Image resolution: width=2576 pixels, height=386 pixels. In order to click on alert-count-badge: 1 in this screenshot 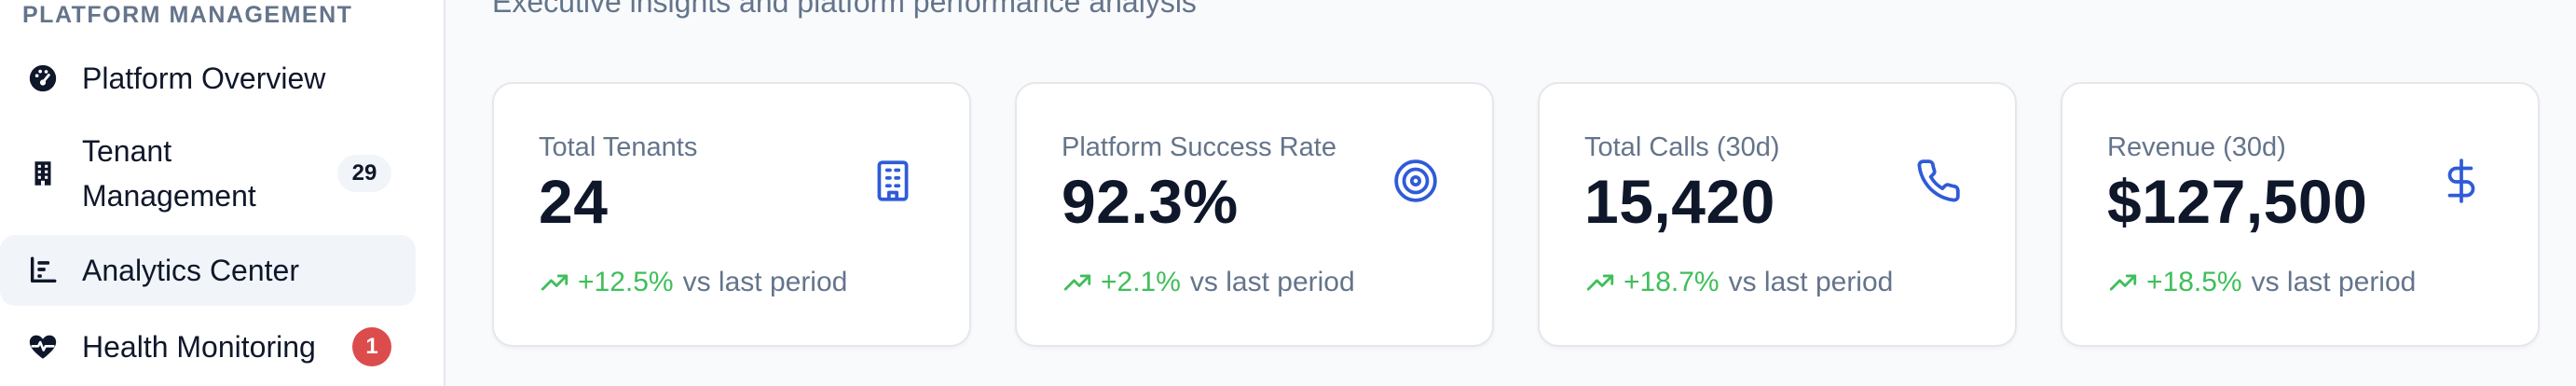, I will do `click(371, 347)`.